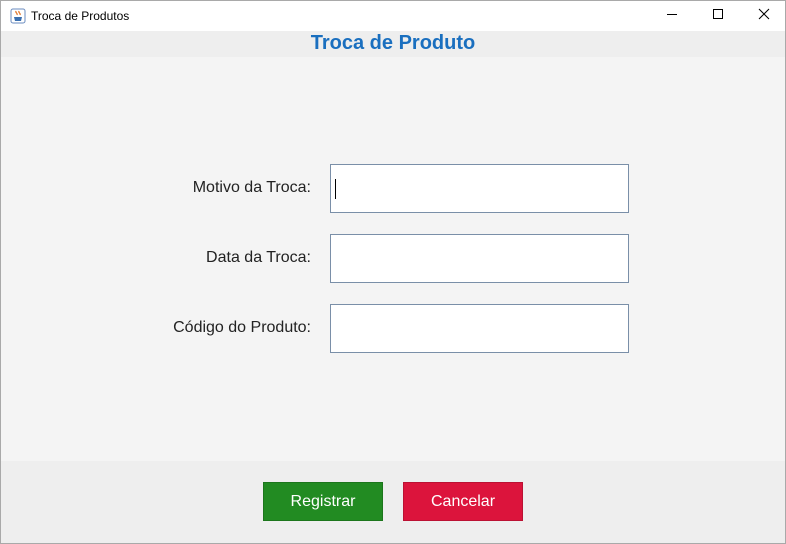 The width and height of the screenshot is (786, 544). Describe the element at coordinates (80, 16) in the screenshot. I see `window-title: Troca de Produtos` at that location.